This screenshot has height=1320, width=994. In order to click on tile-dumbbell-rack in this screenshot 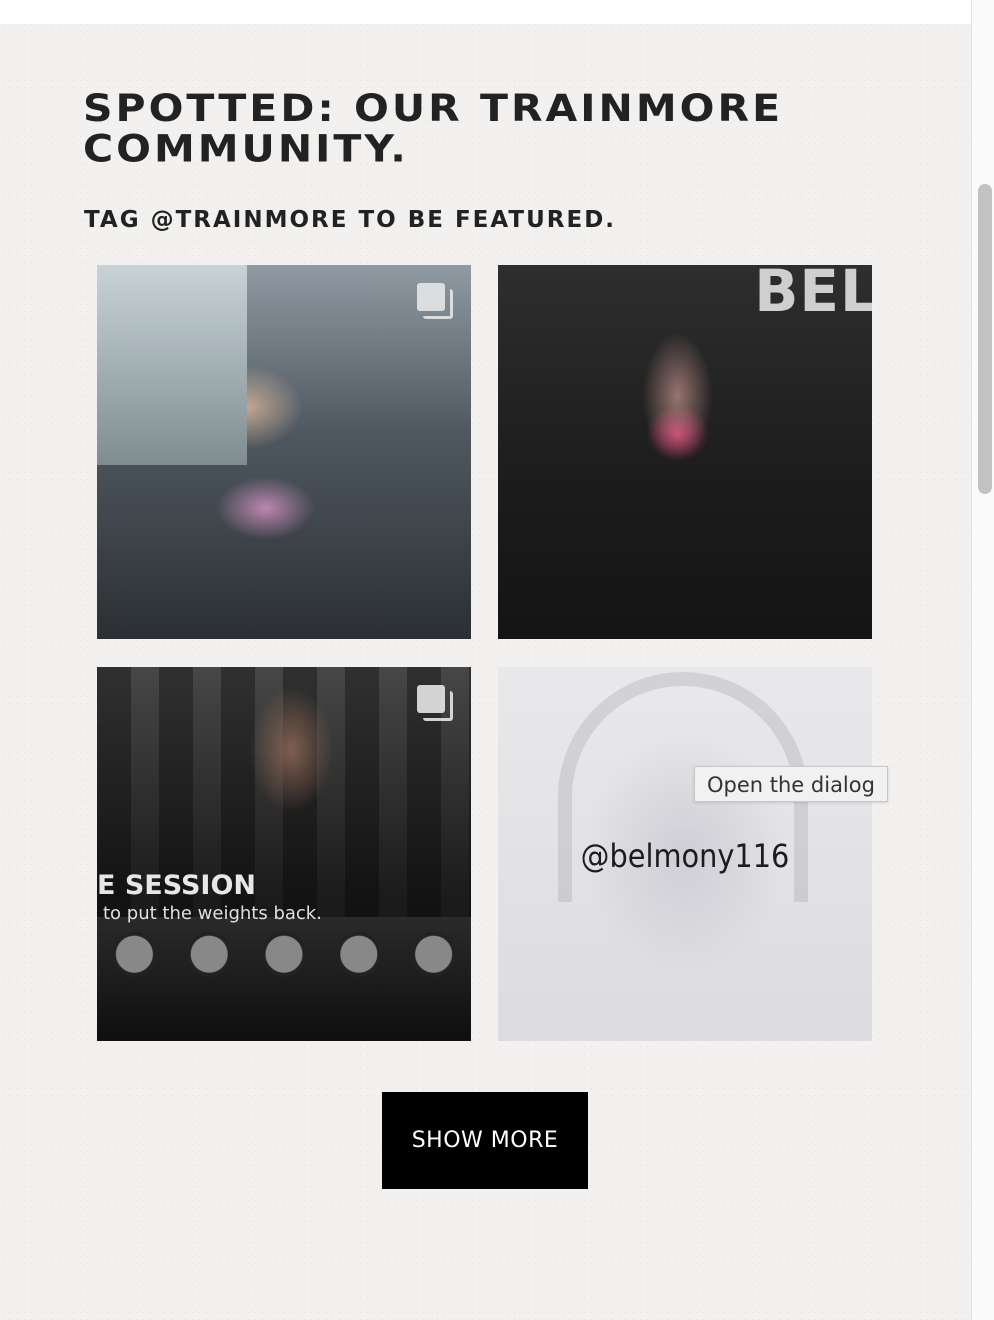, I will do `click(284, 979)`.